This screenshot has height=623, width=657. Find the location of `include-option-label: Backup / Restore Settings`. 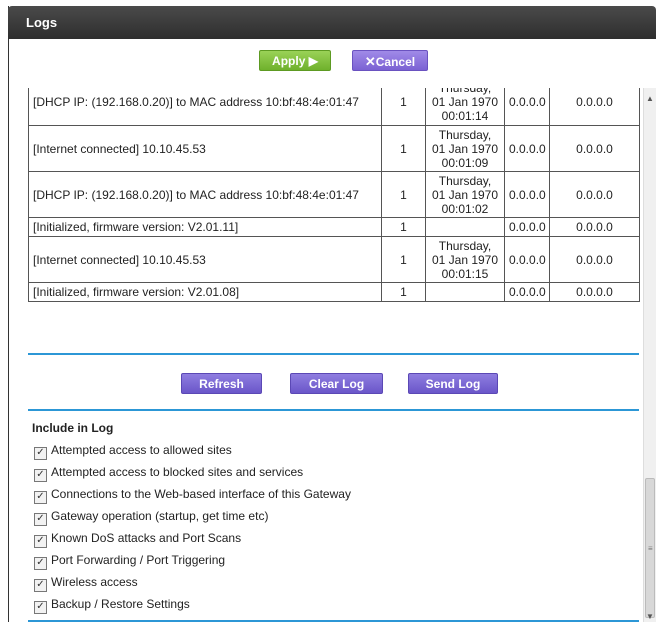

include-option-label: Backup / Restore Settings is located at coordinates (120, 604).